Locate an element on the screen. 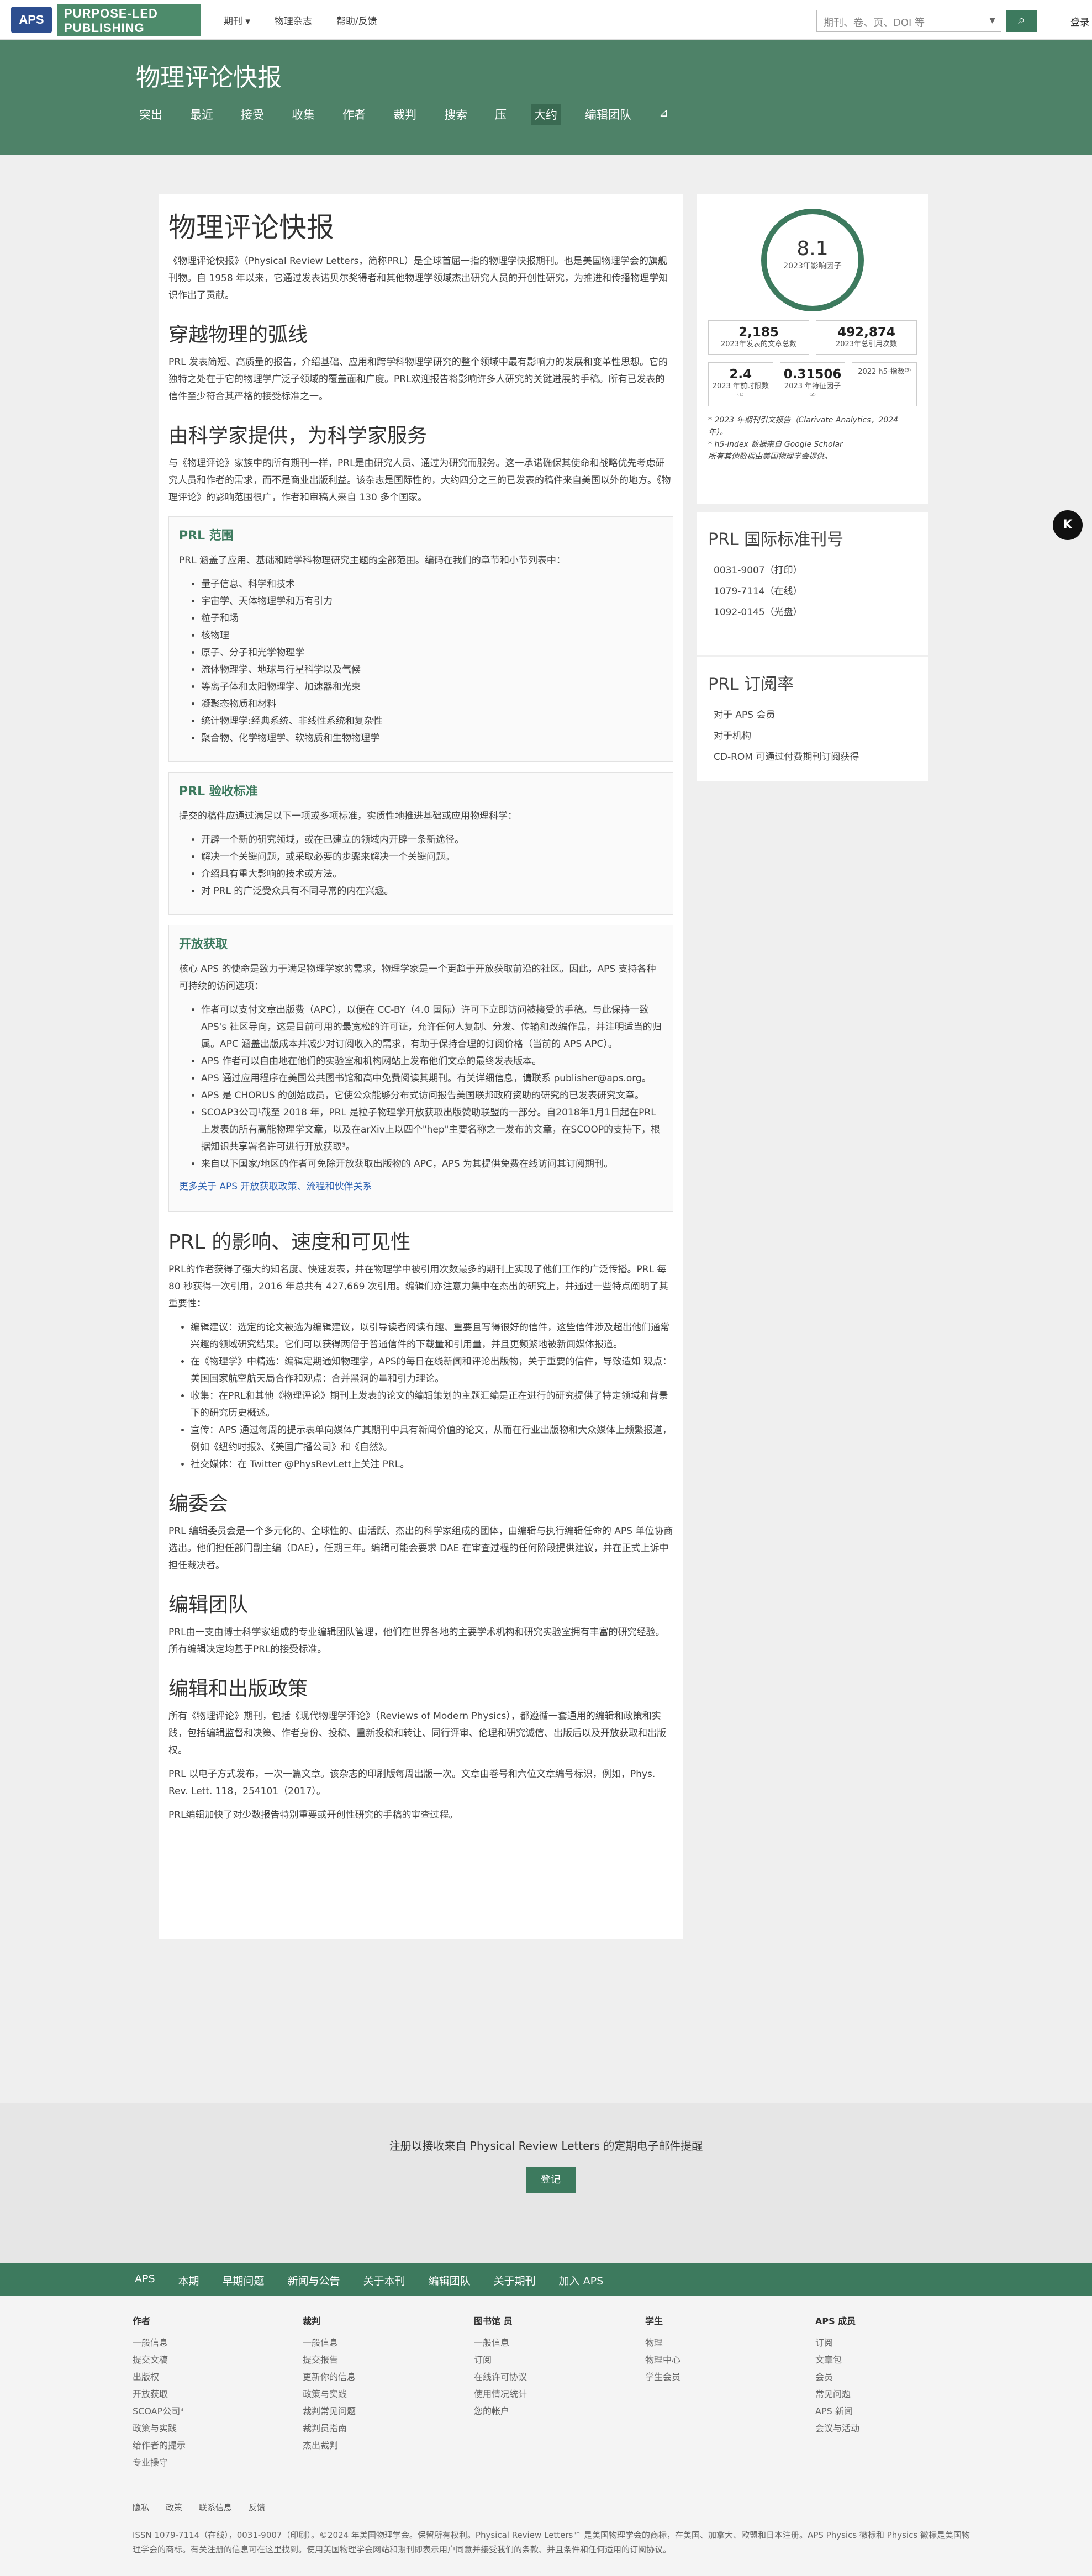 Image resolution: width=1092 pixels, height=2576 pixels. nav-accepted: 接受 is located at coordinates (253, 115).